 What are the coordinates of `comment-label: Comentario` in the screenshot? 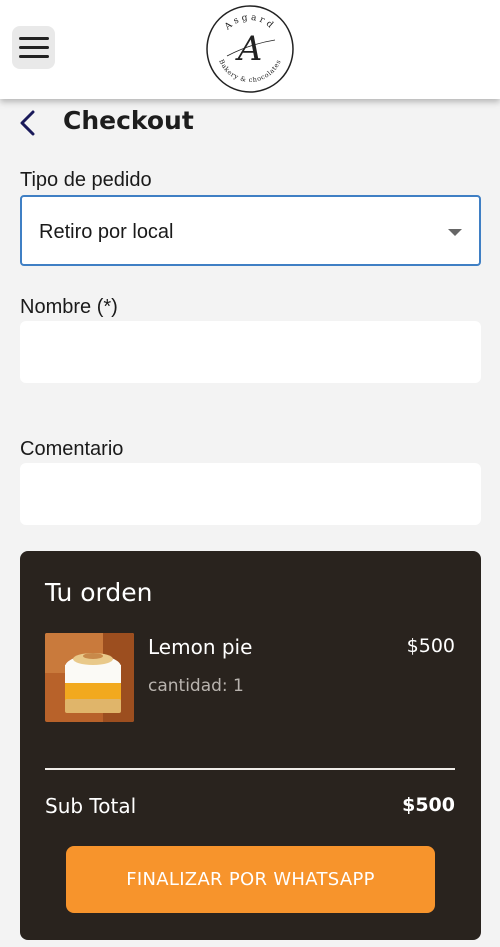 It's located at (72, 449).